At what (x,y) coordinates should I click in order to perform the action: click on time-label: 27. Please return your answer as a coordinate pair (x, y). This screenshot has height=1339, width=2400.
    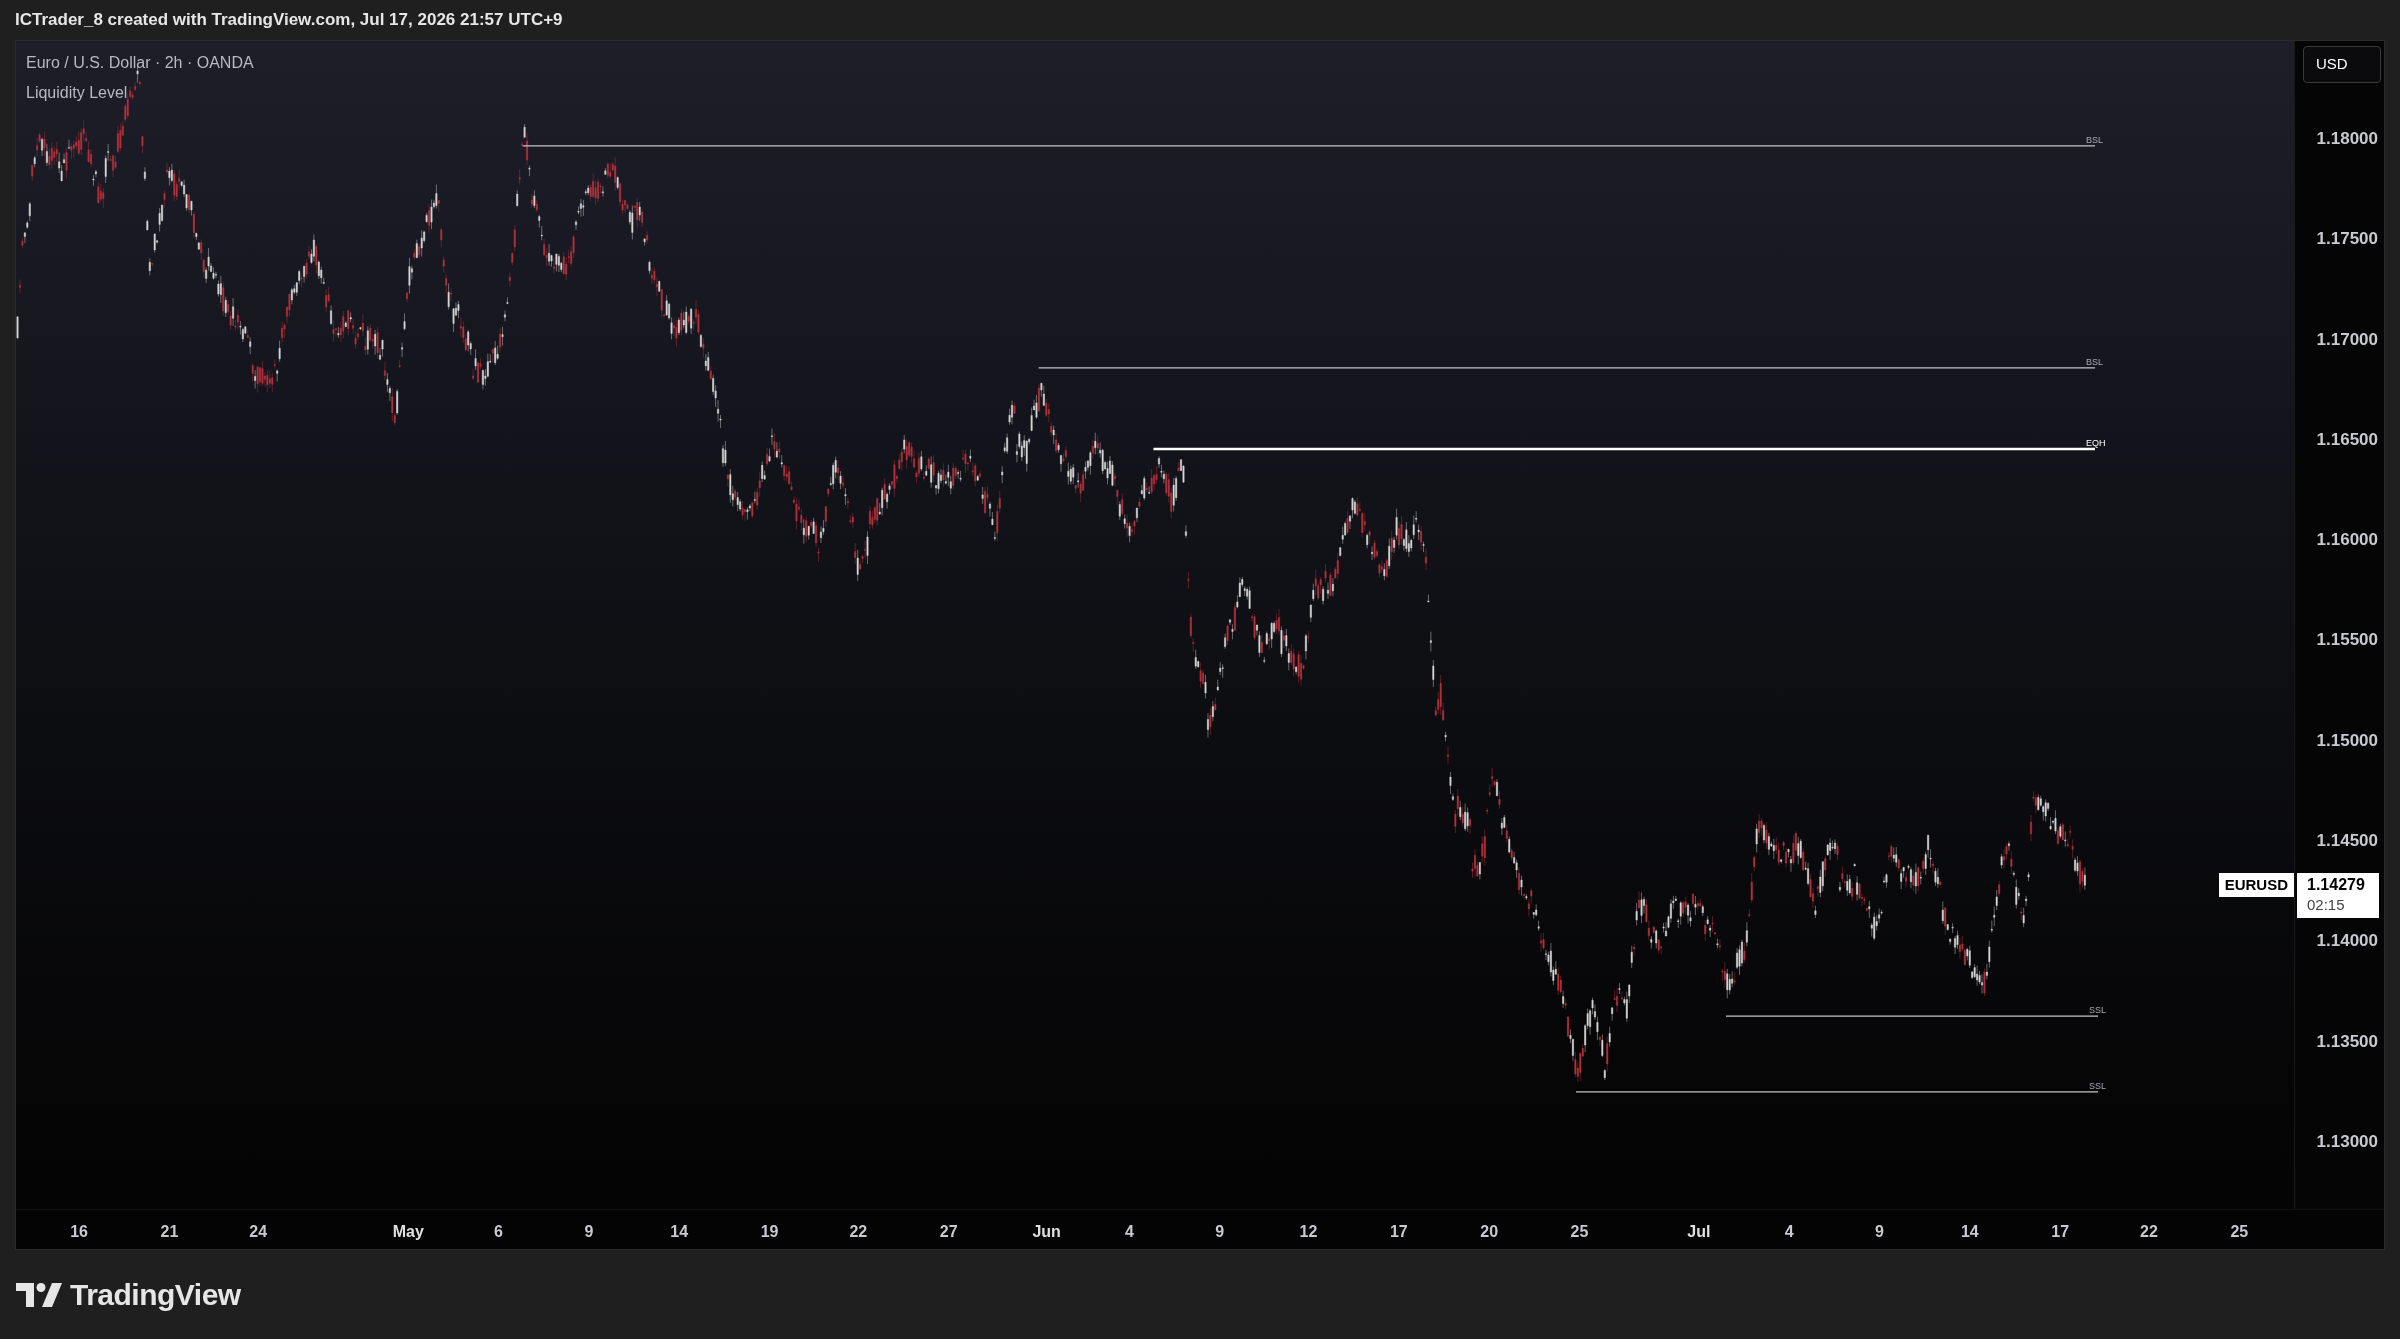
    Looking at the image, I should click on (948, 1232).